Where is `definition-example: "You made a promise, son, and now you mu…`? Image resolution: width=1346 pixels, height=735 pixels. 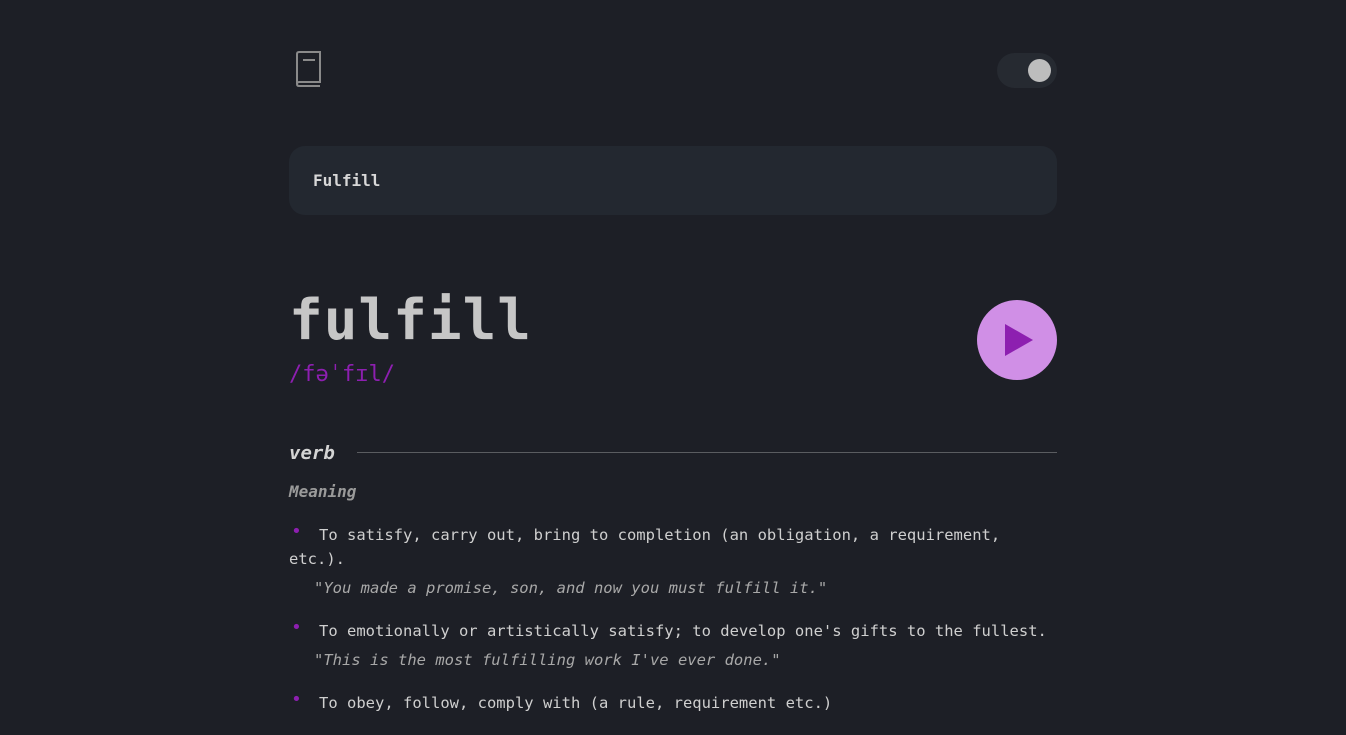
definition-example: "You made a promise, son, and now you mu… is located at coordinates (571, 588).